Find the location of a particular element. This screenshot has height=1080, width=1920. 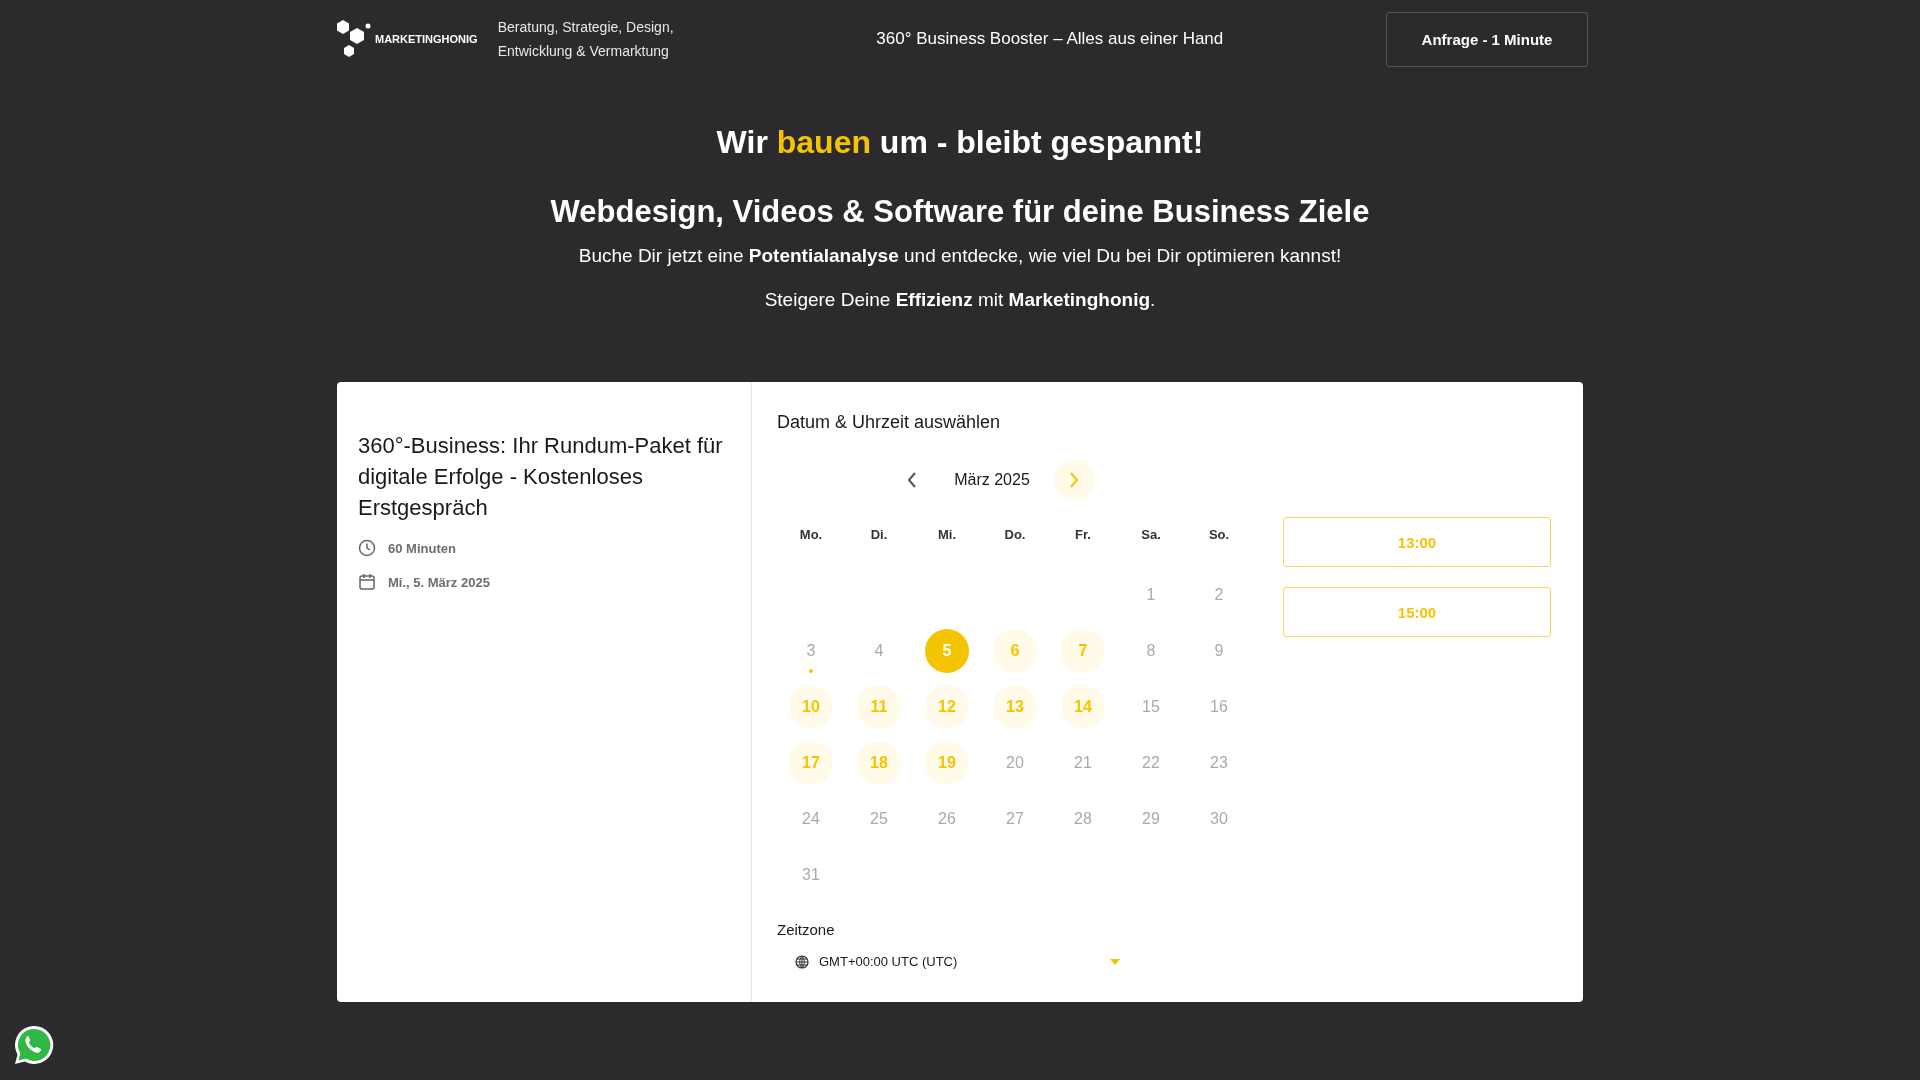

calendar-day: 13 is located at coordinates (1015, 707).